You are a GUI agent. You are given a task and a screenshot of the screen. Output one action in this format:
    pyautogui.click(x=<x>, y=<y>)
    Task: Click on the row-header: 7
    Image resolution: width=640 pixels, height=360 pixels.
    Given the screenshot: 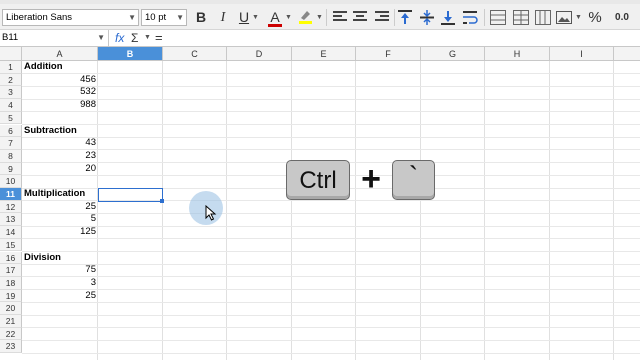 What is the action you would take?
    pyautogui.click(x=11, y=143)
    